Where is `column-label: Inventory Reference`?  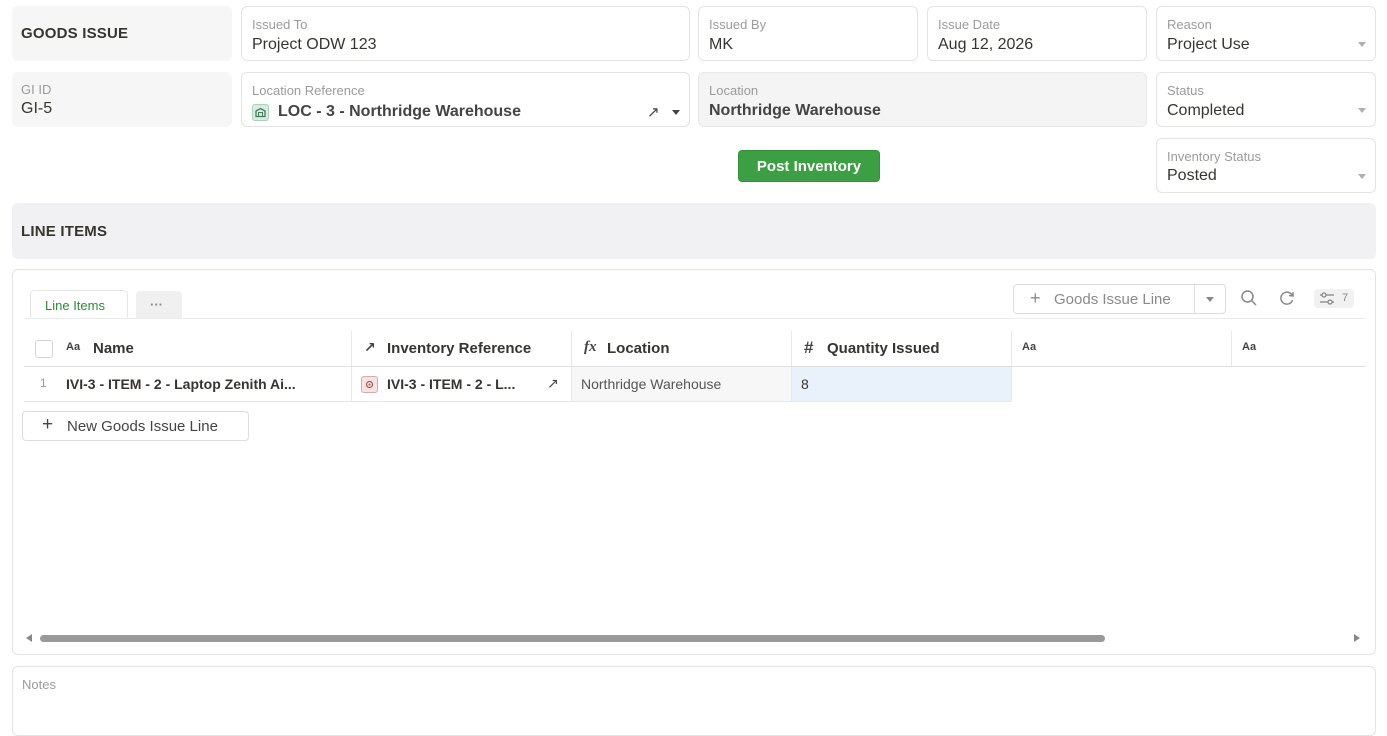 column-label: Inventory Reference is located at coordinates (459, 348).